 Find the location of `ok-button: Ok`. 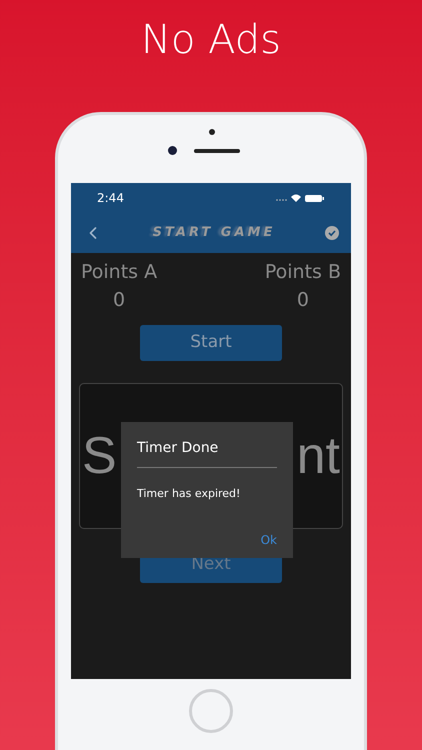

ok-button: Ok is located at coordinates (268, 539).